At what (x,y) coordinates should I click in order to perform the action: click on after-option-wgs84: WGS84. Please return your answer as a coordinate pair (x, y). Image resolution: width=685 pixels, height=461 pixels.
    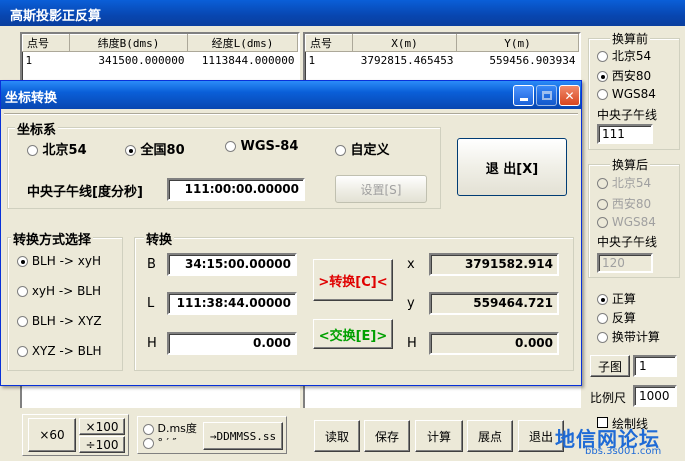
    Looking at the image, I should click on (626, 222).